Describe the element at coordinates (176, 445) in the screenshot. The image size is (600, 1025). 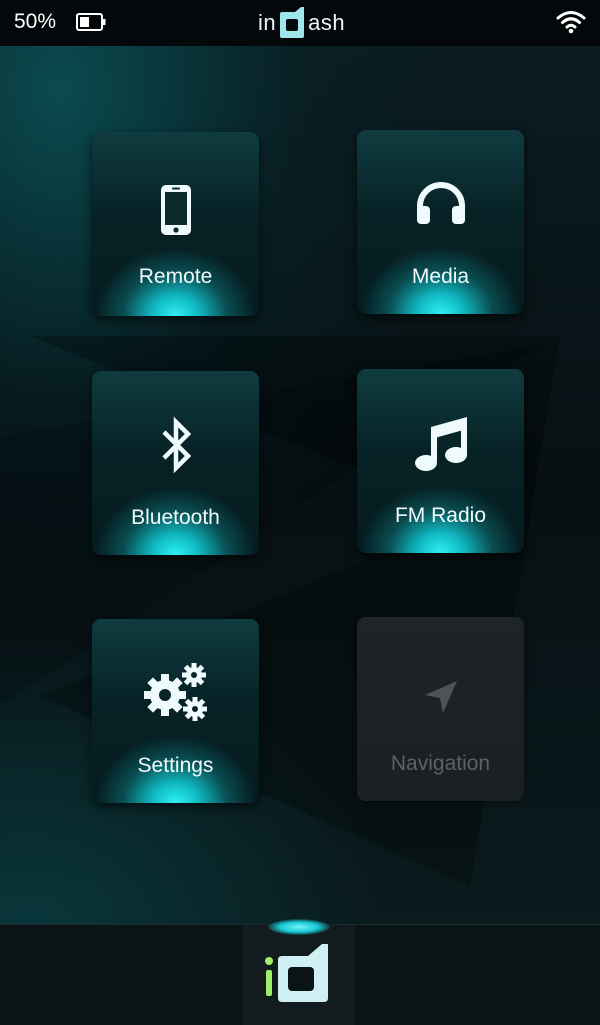
I see `bluetooth-icon` at that location.